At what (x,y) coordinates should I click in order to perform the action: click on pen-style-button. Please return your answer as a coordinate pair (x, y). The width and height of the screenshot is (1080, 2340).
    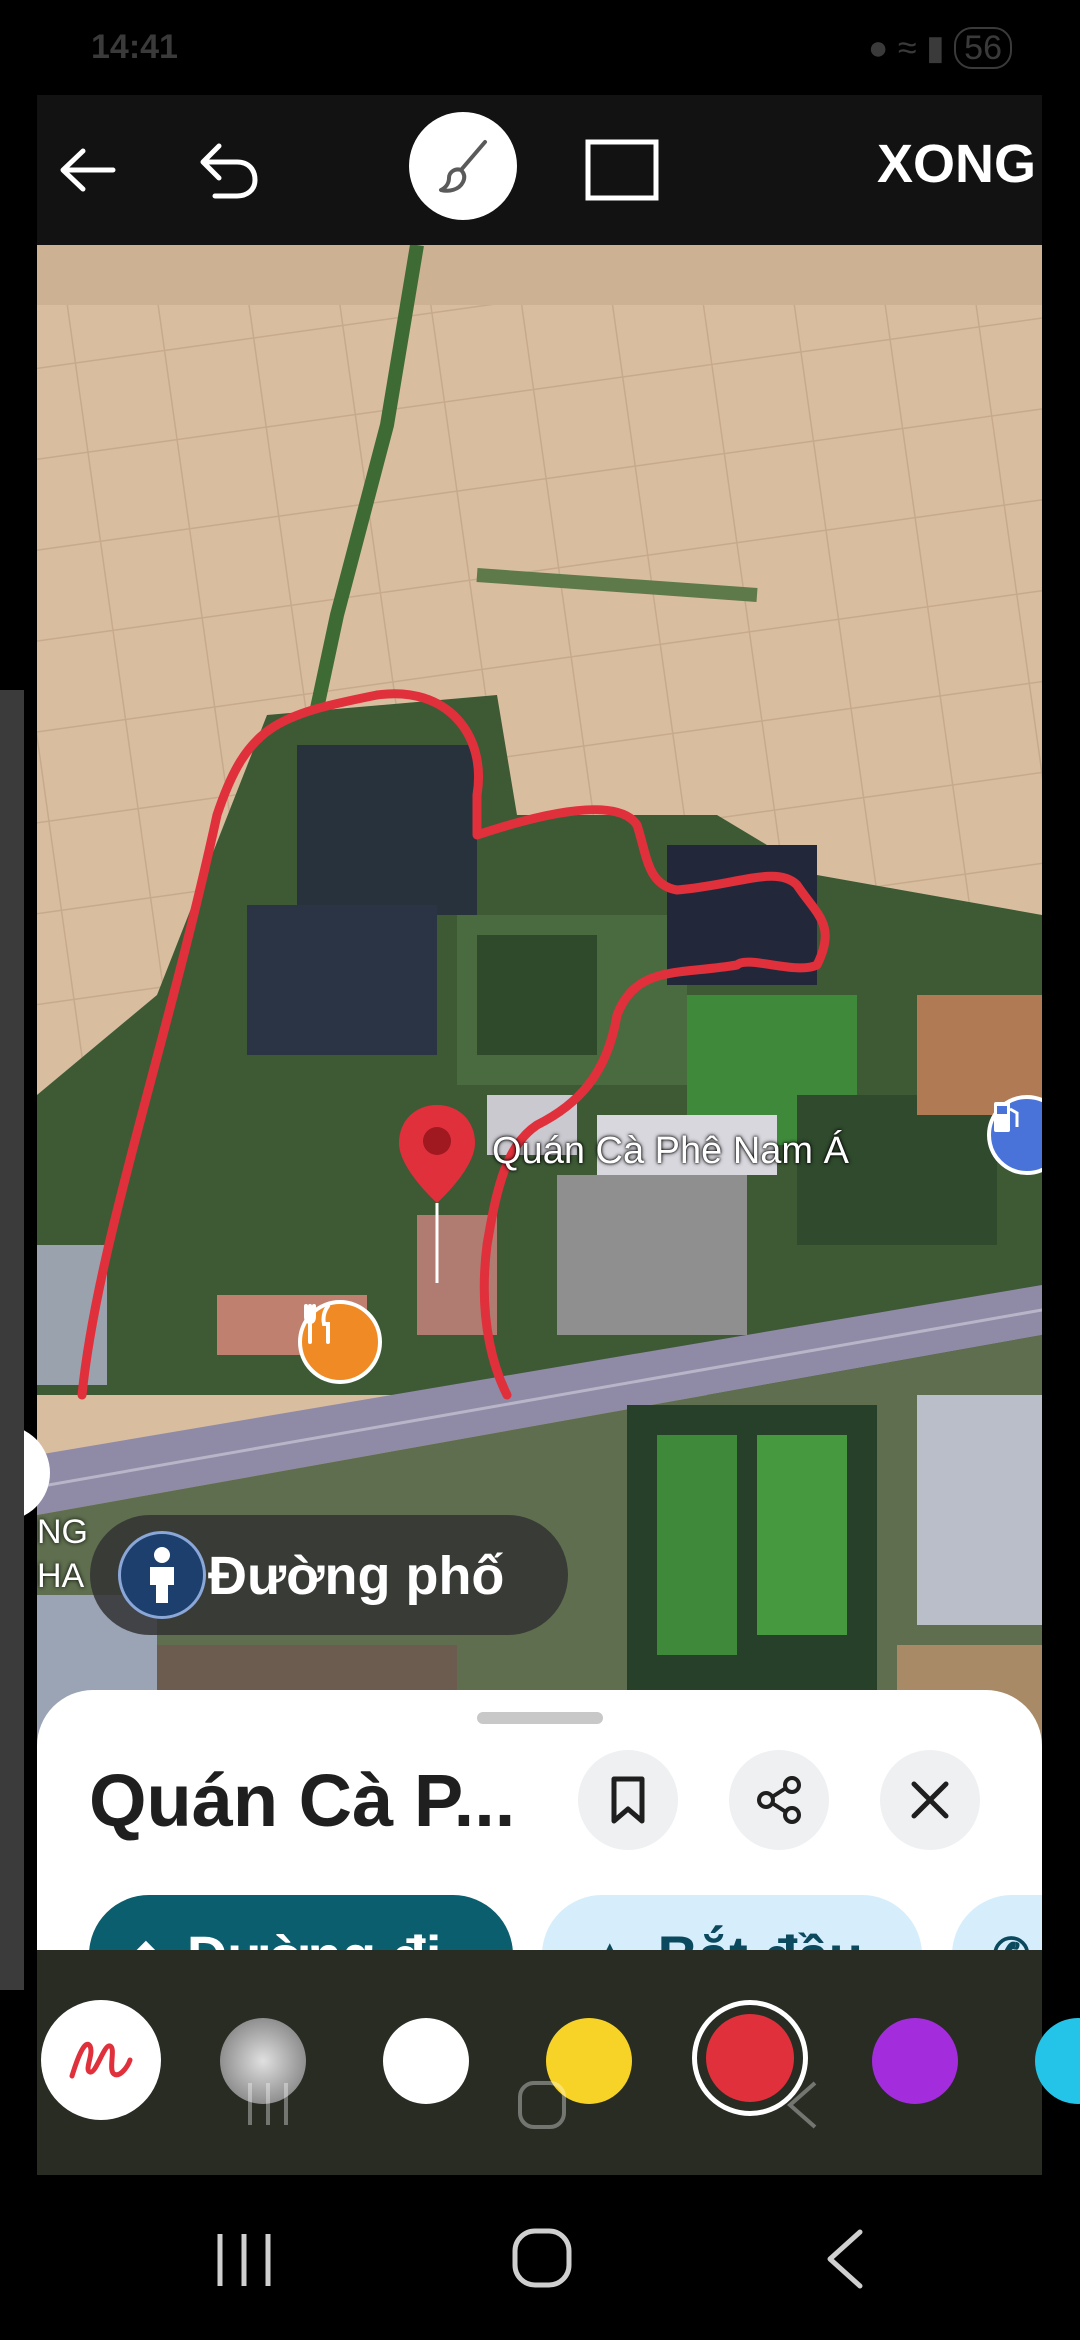
    Looking at the image, I should click on (101, 2060).